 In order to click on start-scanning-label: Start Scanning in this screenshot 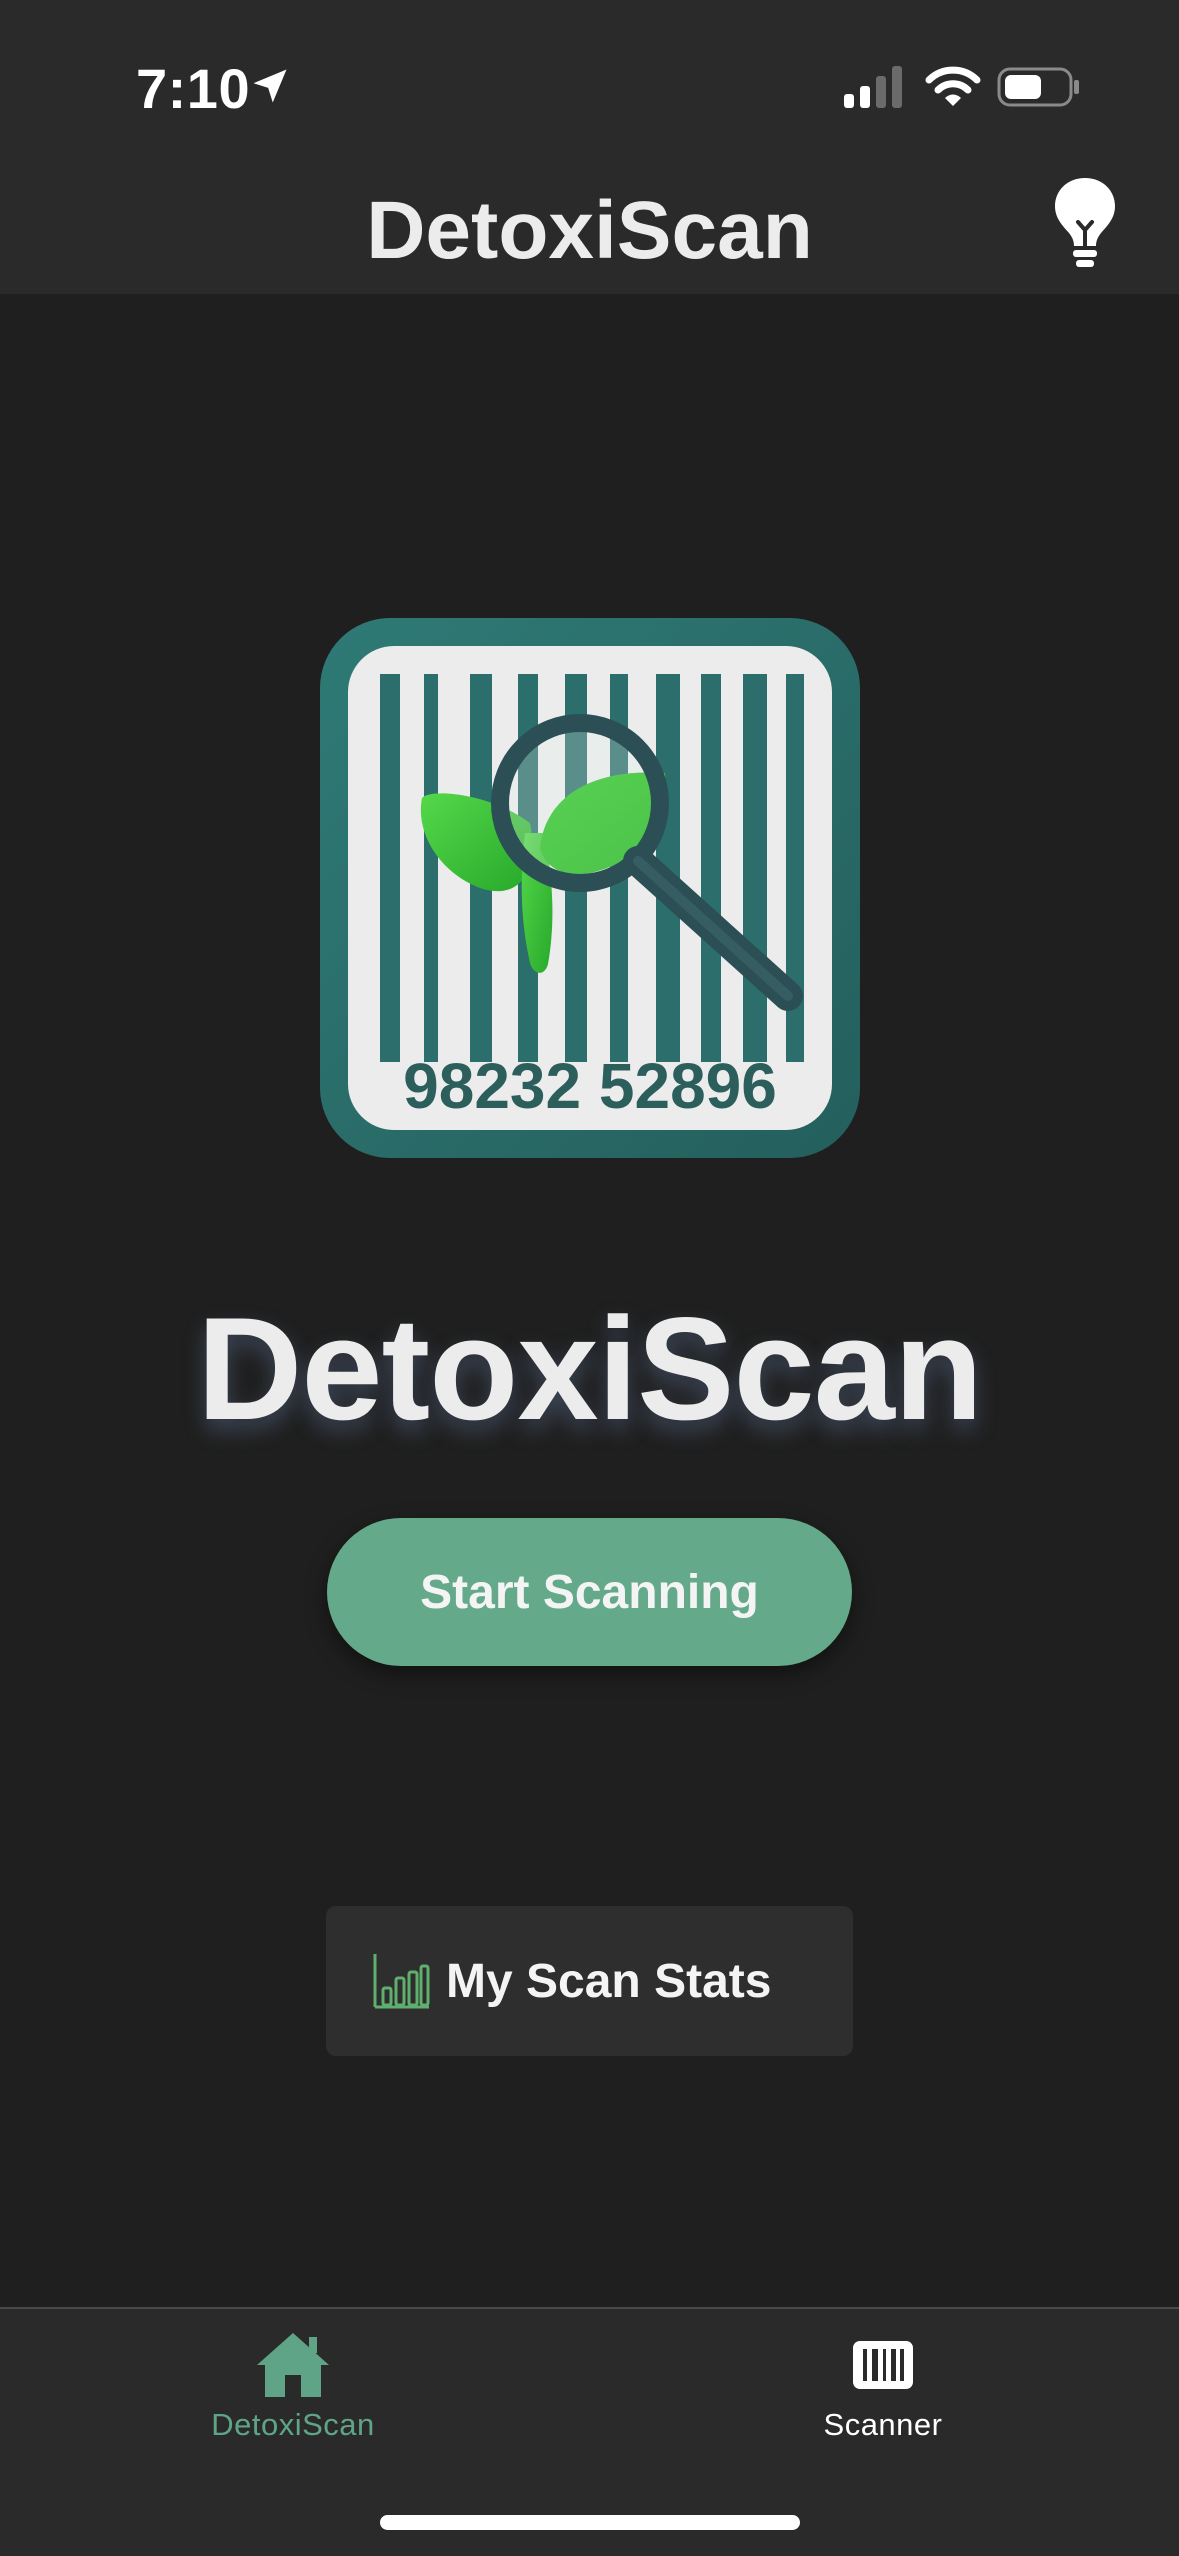, I will do `click(589, 1592)`.